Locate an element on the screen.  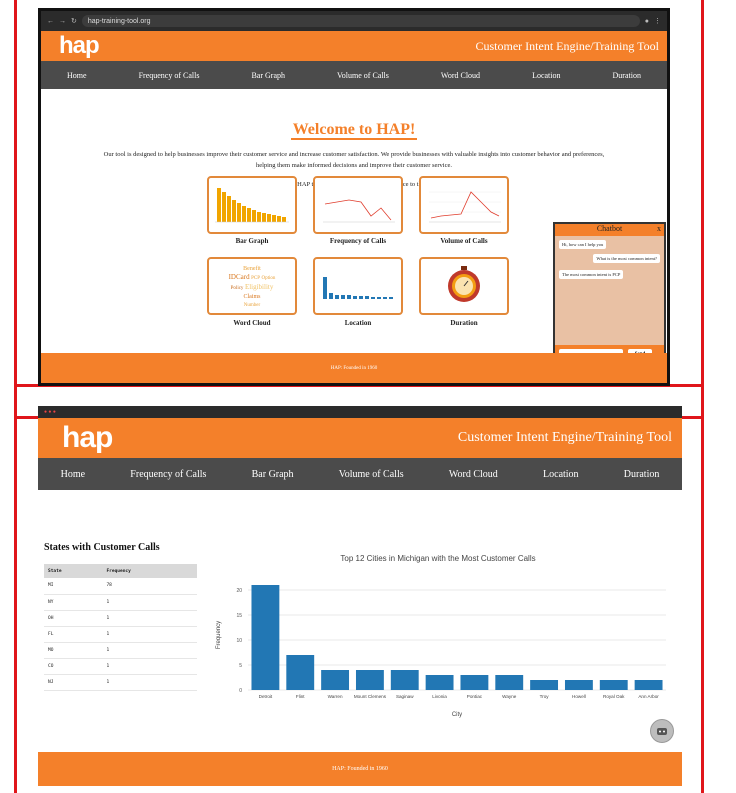
card-duration is located at coordinates (464, 286).